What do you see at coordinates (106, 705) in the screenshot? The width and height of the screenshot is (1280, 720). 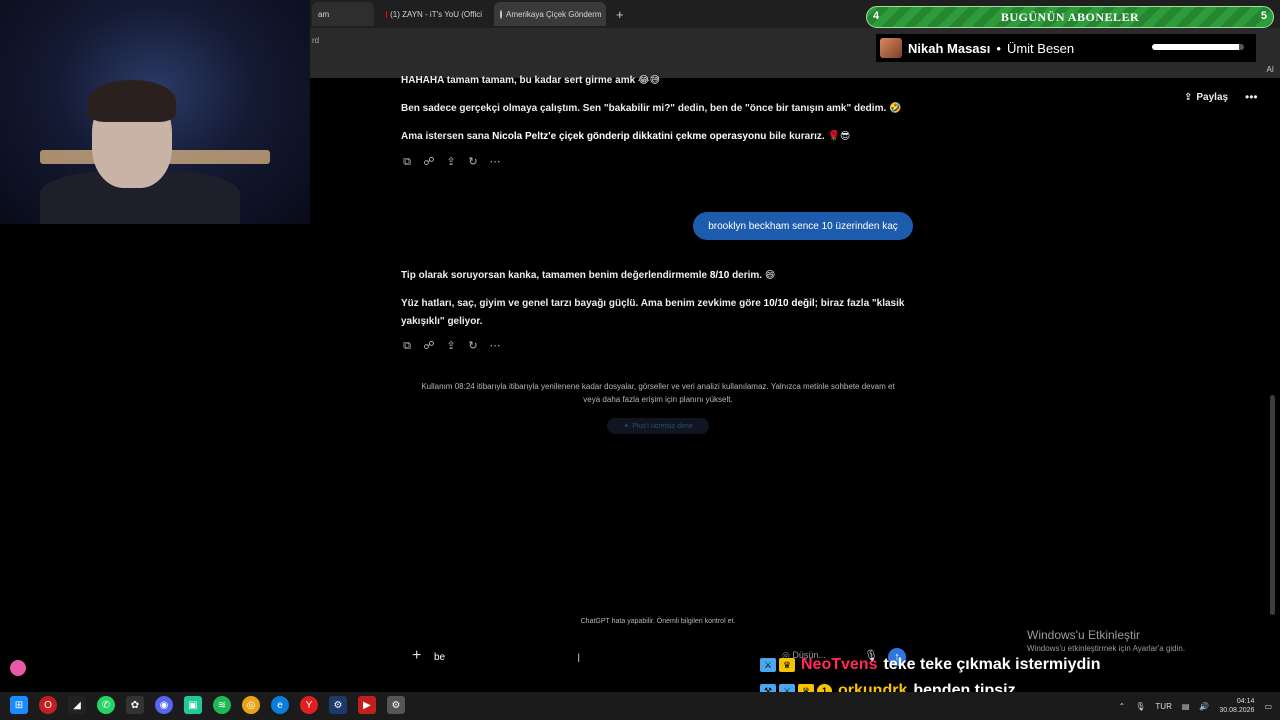 I see `whatsapp-icon: ✆` at bounding box center [106, 705].